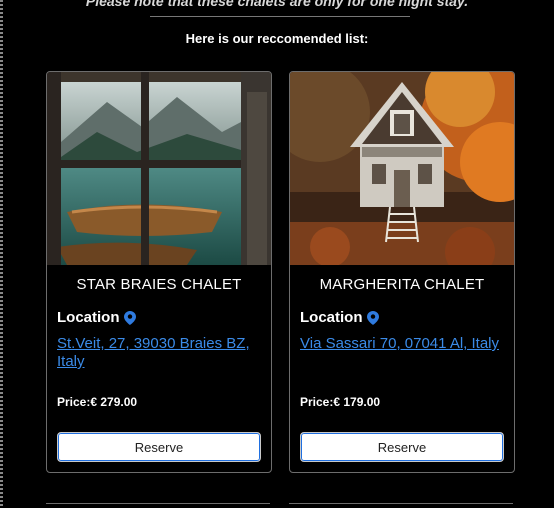 The height and width of the screenshot is (508, 554). Describe the element at coordinates (402, 284) in the screenshot. I see `chalet-name: MARGHERITA CHALET` at that location.